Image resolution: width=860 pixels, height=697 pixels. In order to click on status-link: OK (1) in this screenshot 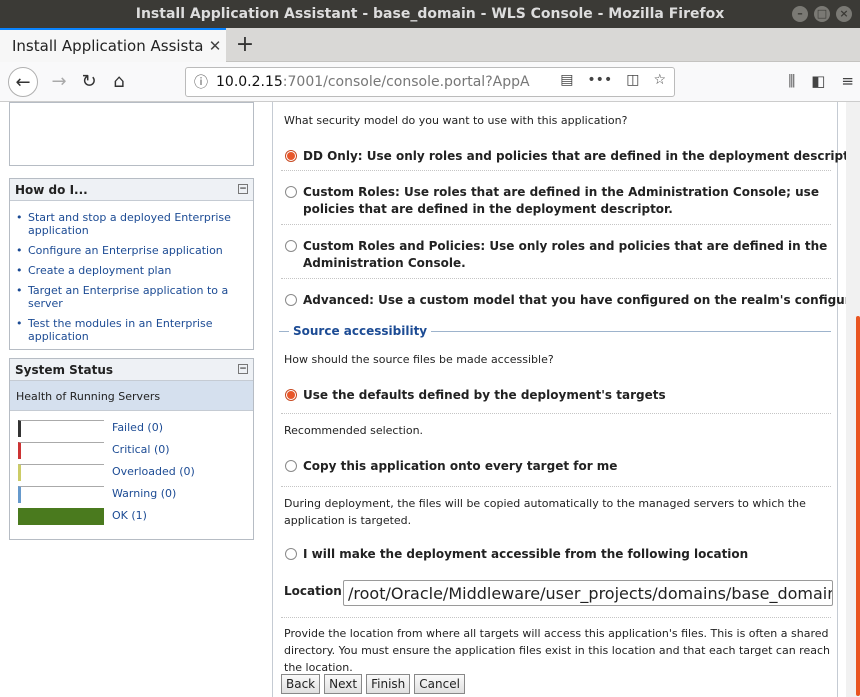, I will do `click(129, 515)`.